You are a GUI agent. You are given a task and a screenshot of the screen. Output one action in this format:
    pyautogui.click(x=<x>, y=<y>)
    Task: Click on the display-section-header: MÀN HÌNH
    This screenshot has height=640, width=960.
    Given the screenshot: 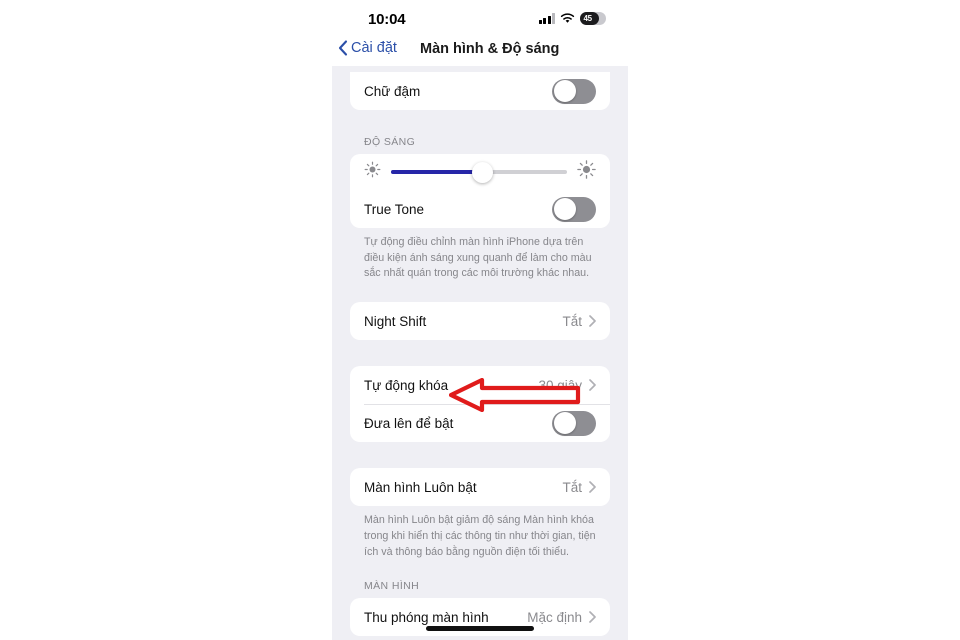 What is the action you would take?
    pyautogui.click(x=392, y=586)
    